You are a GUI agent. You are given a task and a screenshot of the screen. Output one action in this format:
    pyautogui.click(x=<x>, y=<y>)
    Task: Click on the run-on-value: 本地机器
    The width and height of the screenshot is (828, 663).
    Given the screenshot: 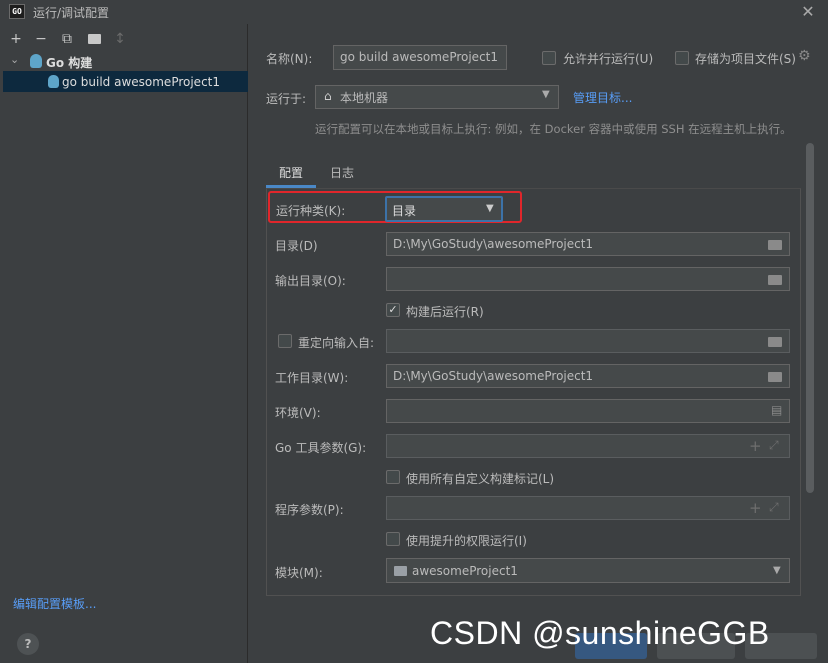 What is the action you would take?
    pyautogui.click(x=364, y=98)
    